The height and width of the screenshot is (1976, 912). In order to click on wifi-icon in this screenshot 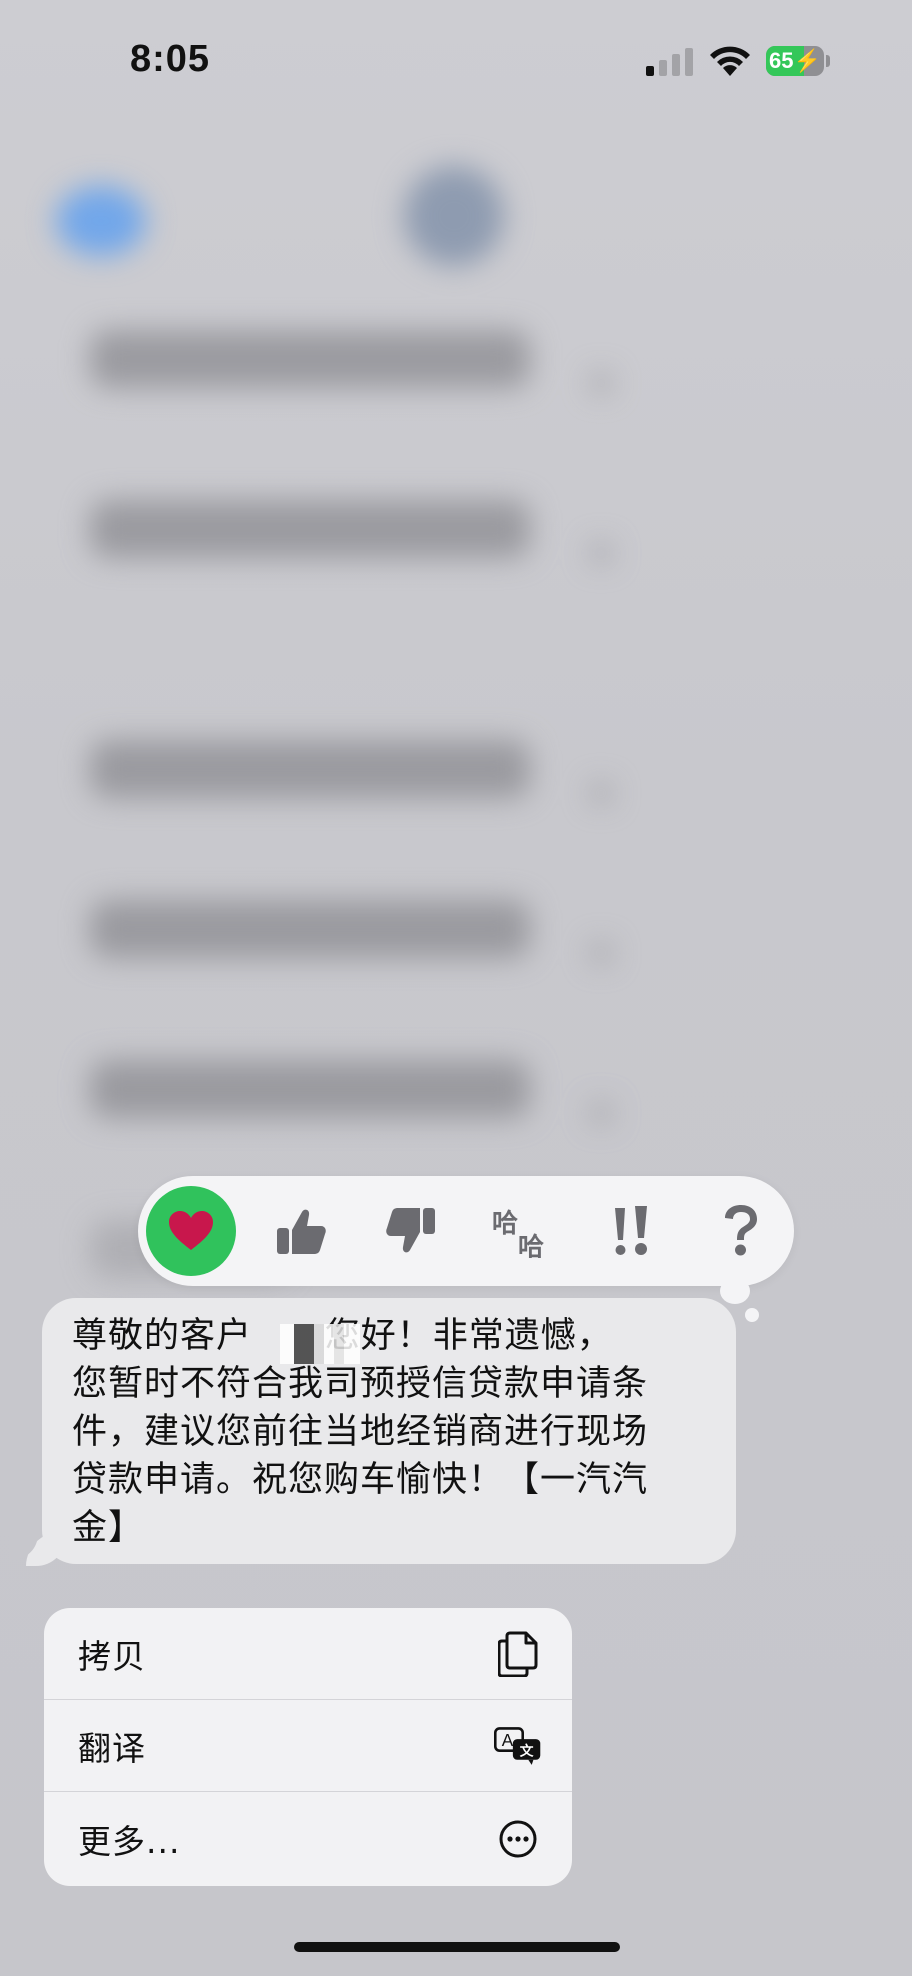, I will do `click(730, 61)`.